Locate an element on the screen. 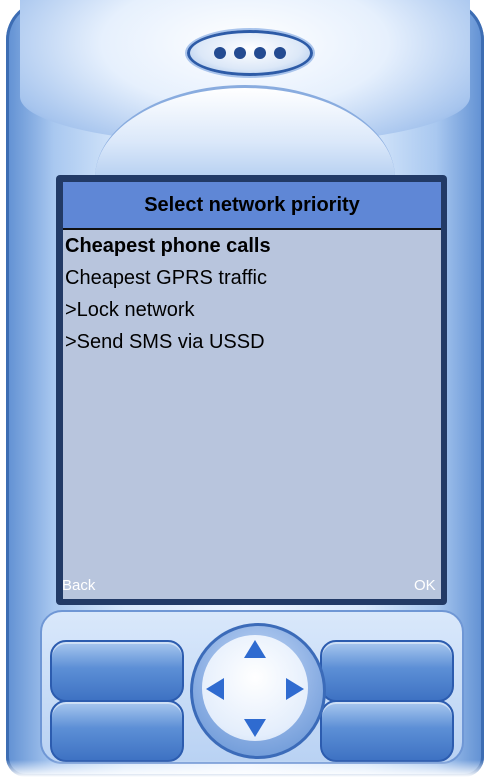 The width and height of the screenshot is (492, 777). softkey-ok: OK is located at coordinates (425, 586).